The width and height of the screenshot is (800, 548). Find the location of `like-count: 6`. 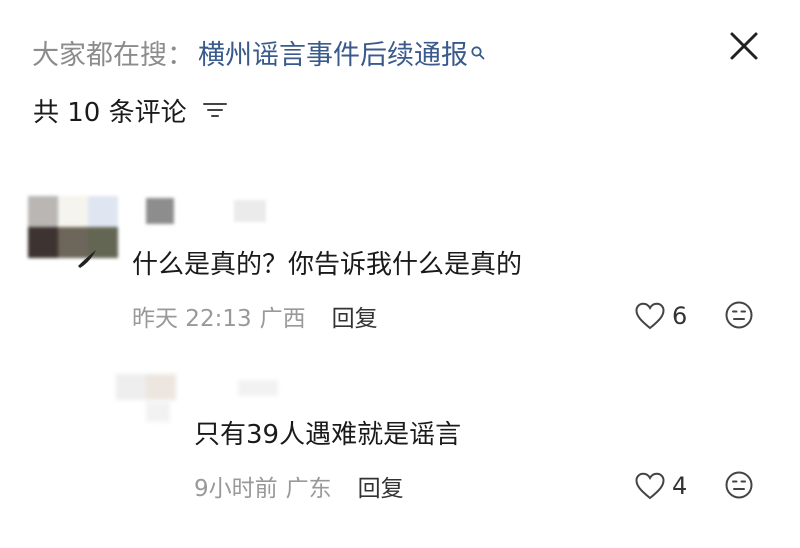

like-count: 6 is located at coordinates (680, 316).